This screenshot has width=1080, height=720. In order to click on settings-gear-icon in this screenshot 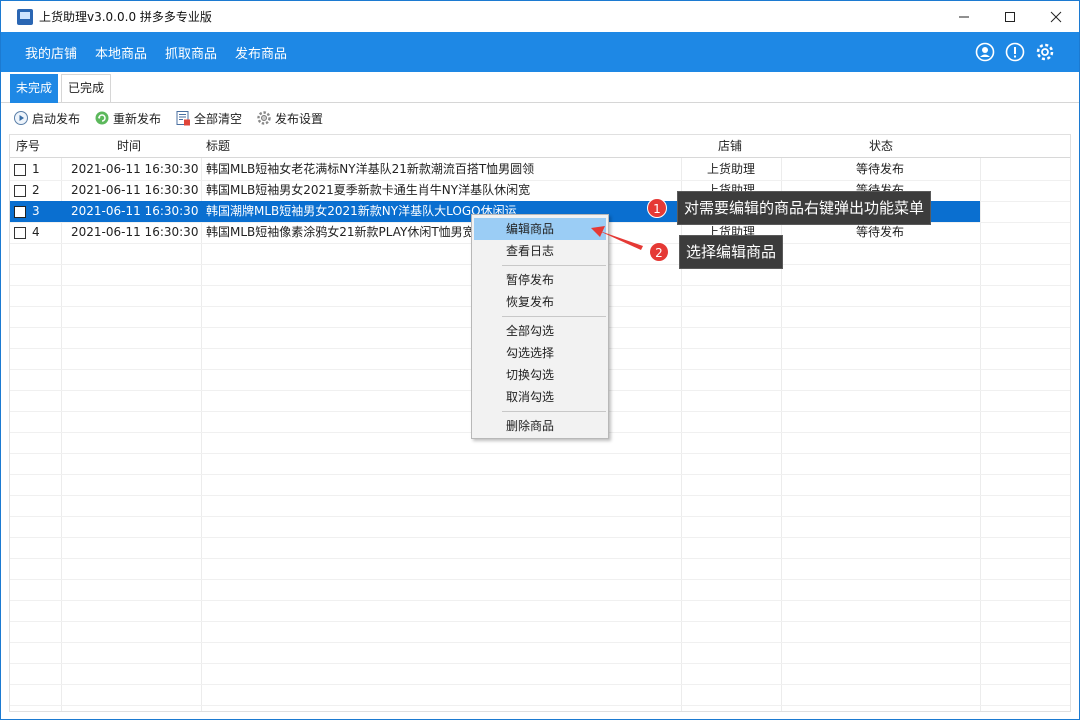, I will do `click(264, 118)`.